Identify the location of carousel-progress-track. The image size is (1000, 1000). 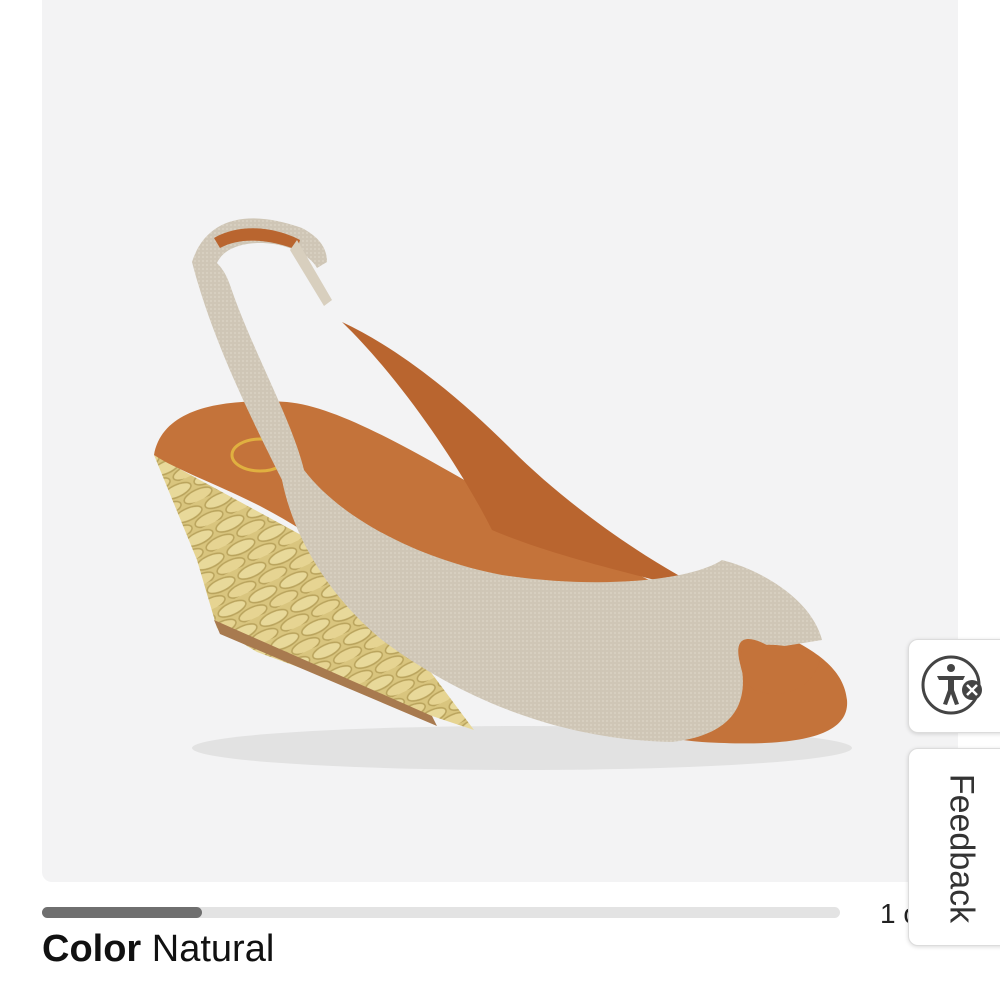
(441, 912).